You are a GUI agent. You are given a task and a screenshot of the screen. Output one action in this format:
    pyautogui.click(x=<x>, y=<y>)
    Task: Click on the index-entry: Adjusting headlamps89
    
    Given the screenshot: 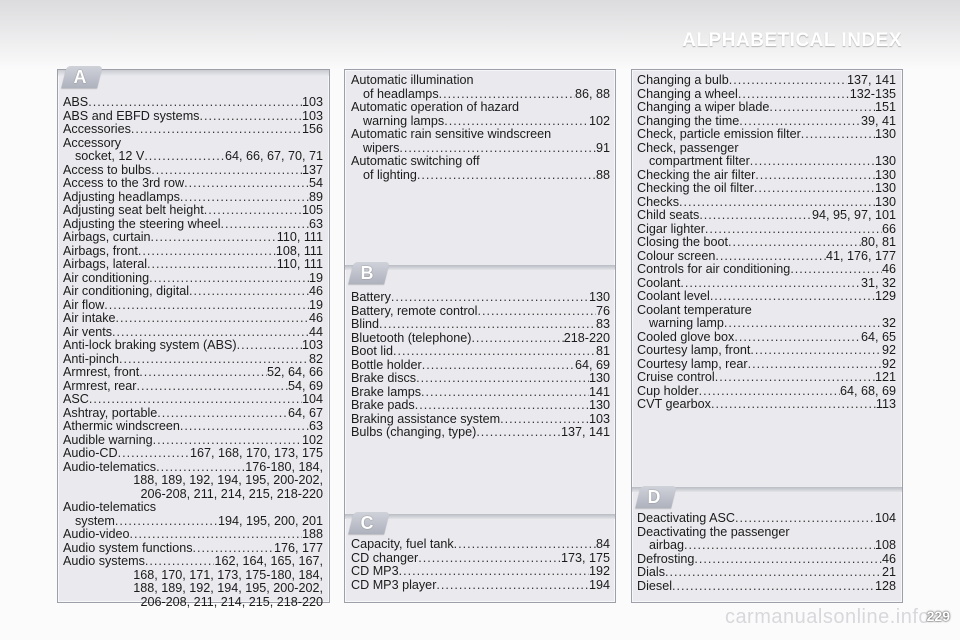 What is the action you would take?
    pyautogui.click(x=193, y=197)
    